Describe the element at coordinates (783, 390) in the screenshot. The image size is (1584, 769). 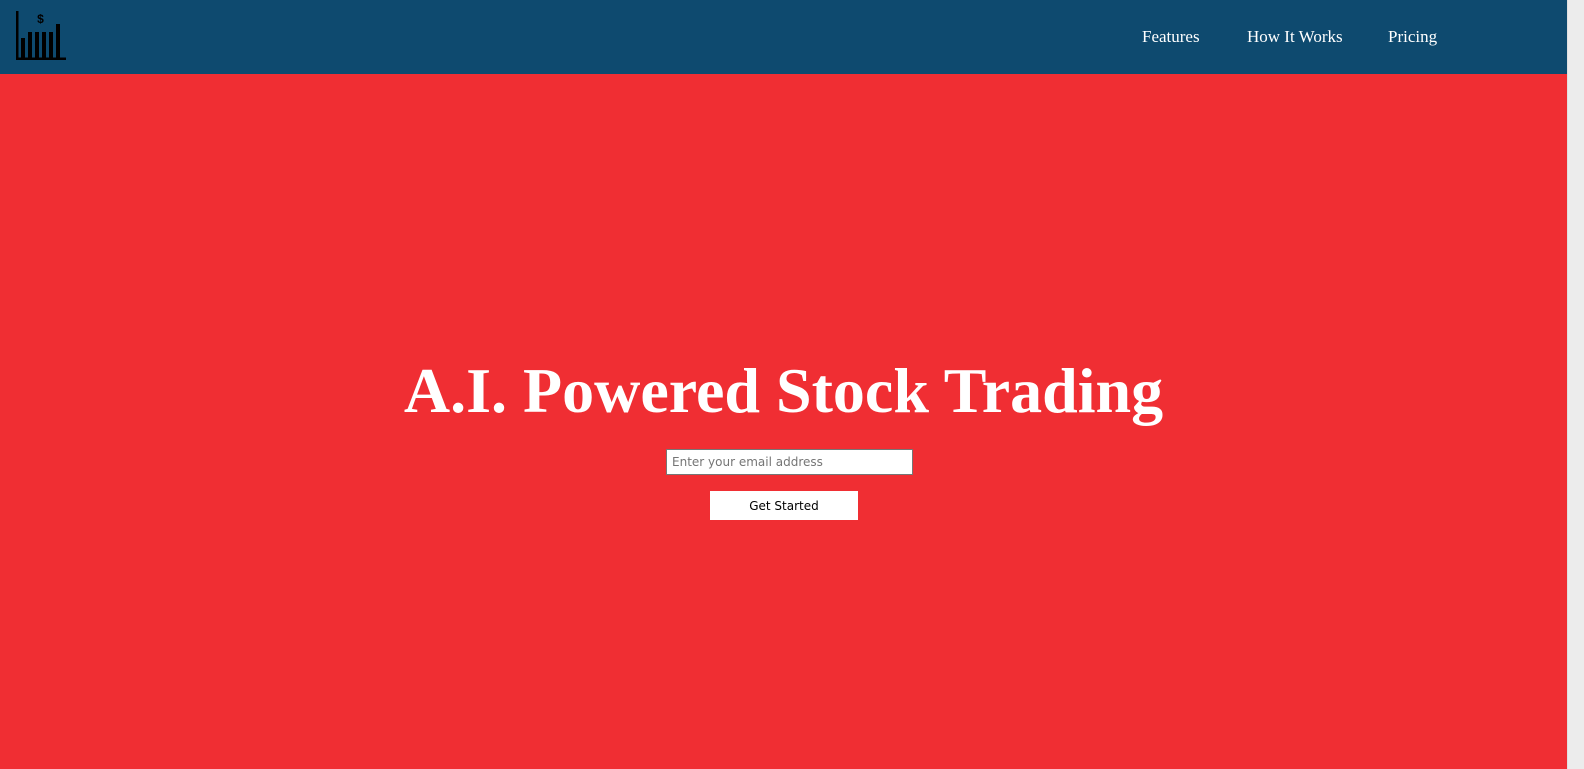
I see `hero-title: A.I. Powered Stock Trading` at that location.